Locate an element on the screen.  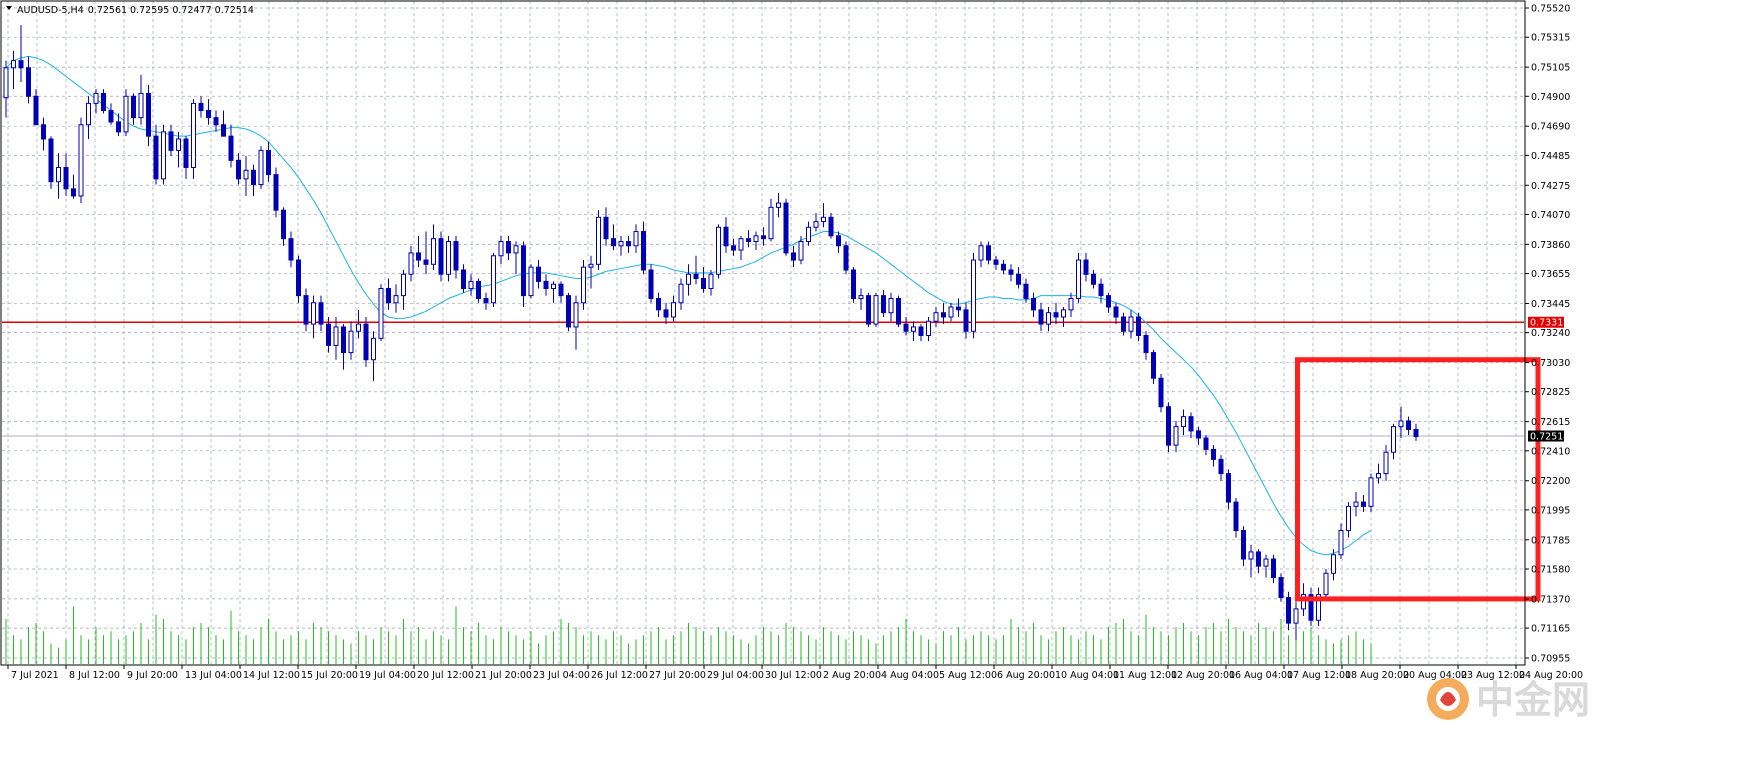
price-tick-label: 0.73655 is located at coordinates (1550, 274).